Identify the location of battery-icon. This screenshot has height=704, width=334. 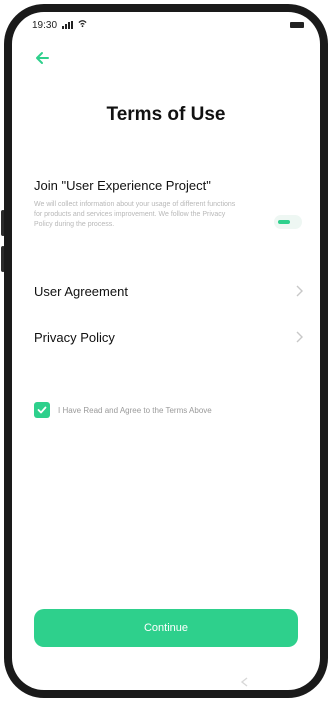
(297, 25).